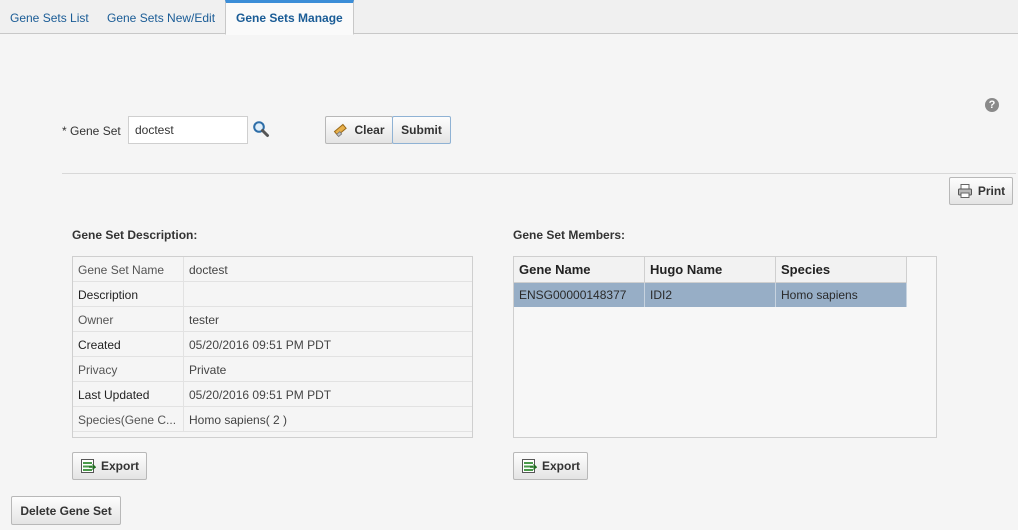  I want to click on description-row-value: tester, so click(204, 320).